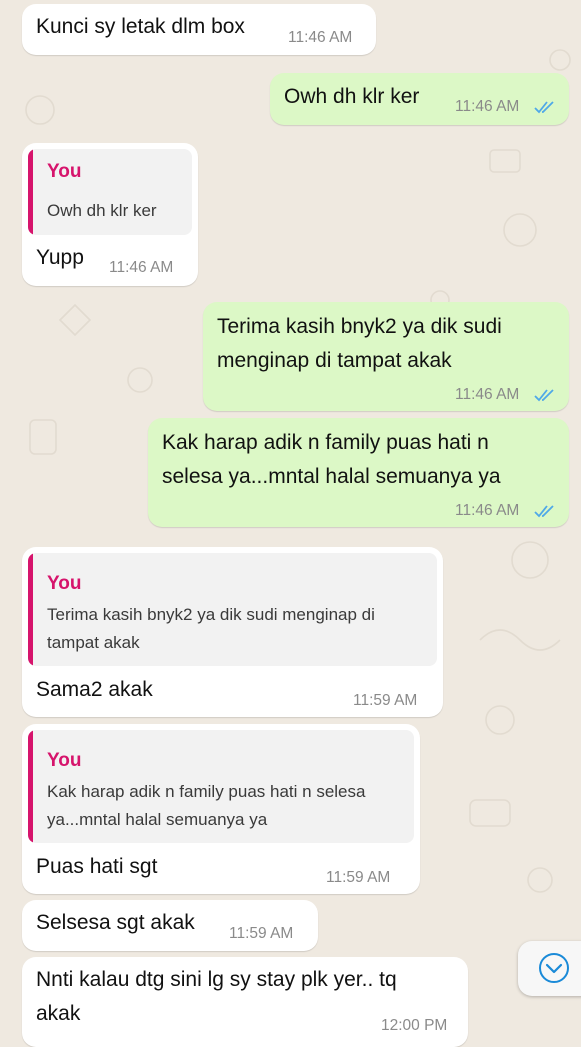  Describe the element at coordinates (110, 192) in the screenshot. I see `quoted-message: You Owh dh klr ker` at that location.